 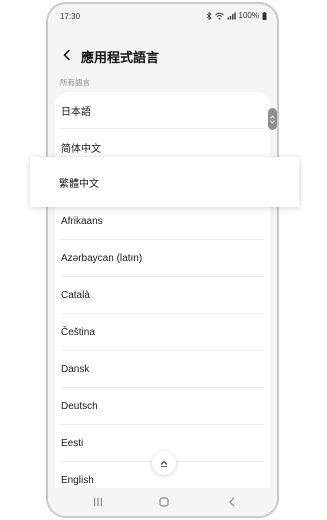 What do you see at coordinates (162, 332) in the screenshot?
I see `list-item: Čeština` at bounding box center [162, 332].